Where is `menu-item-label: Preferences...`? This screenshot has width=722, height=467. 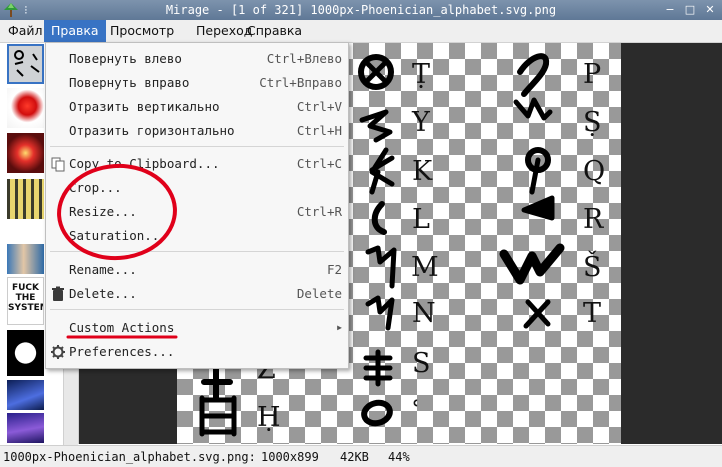
menu-item-label: Preferences... is located at coordinates (122, 351).